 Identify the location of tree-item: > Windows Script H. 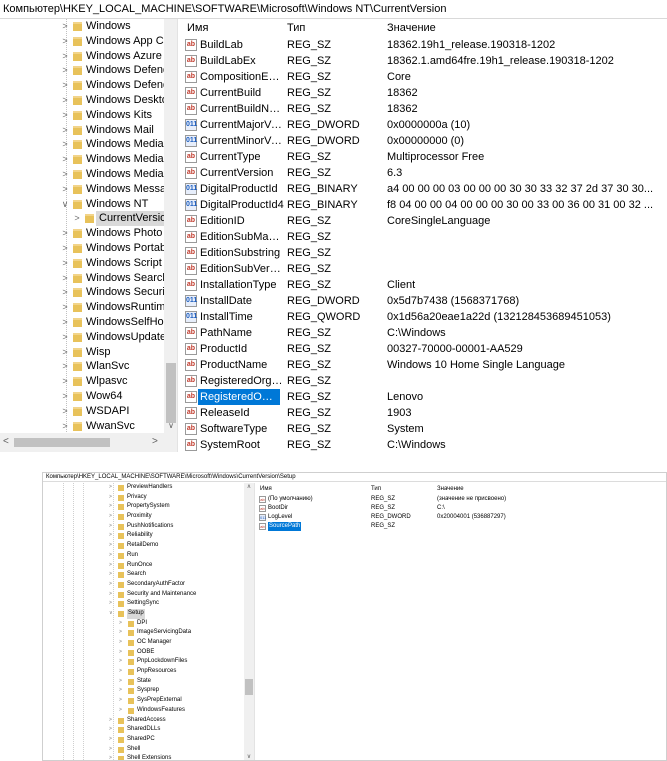
(86, 263).